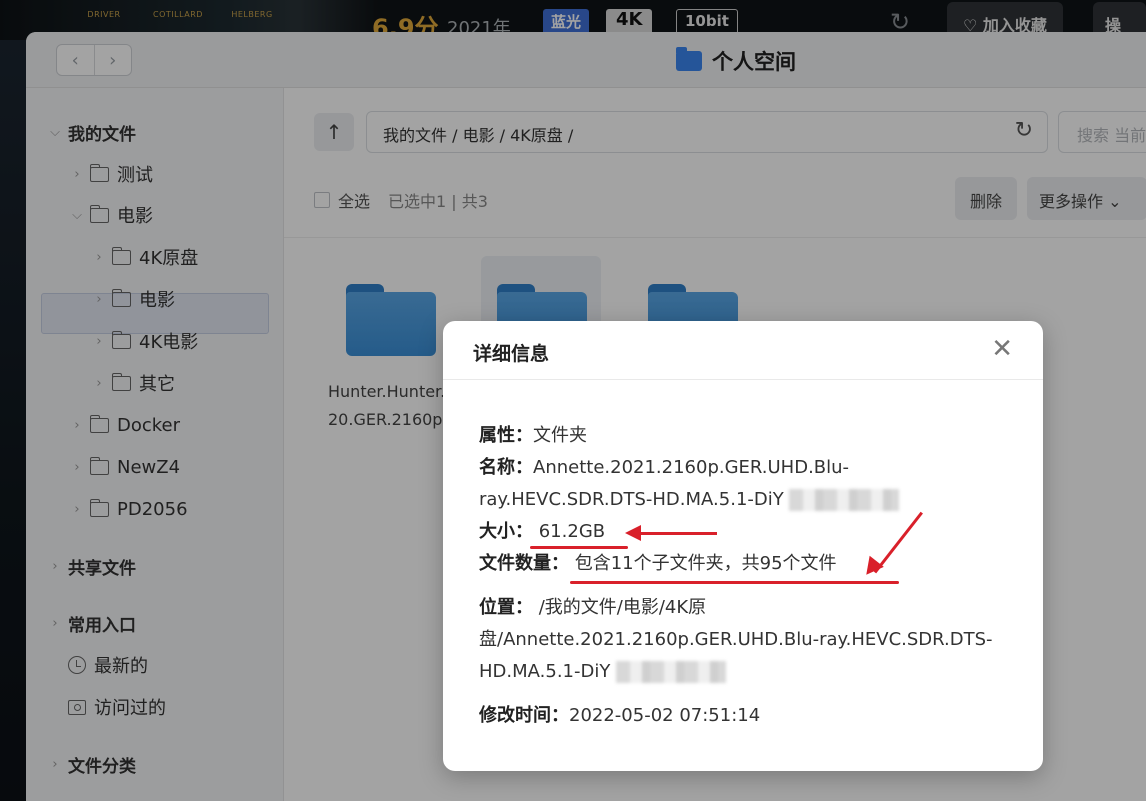  I want to click on count-underline-annotation, so click(734, 582).